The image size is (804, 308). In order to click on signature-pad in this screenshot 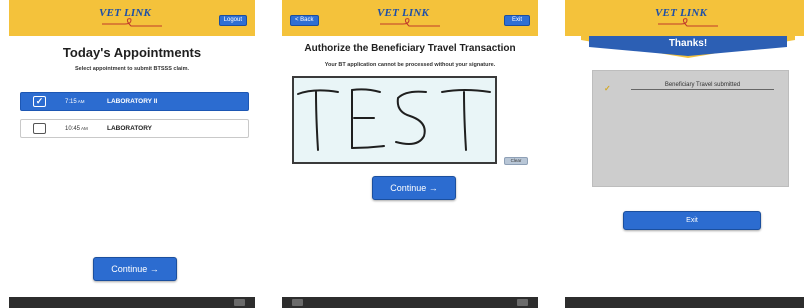, I will do `click(394, 120)`.